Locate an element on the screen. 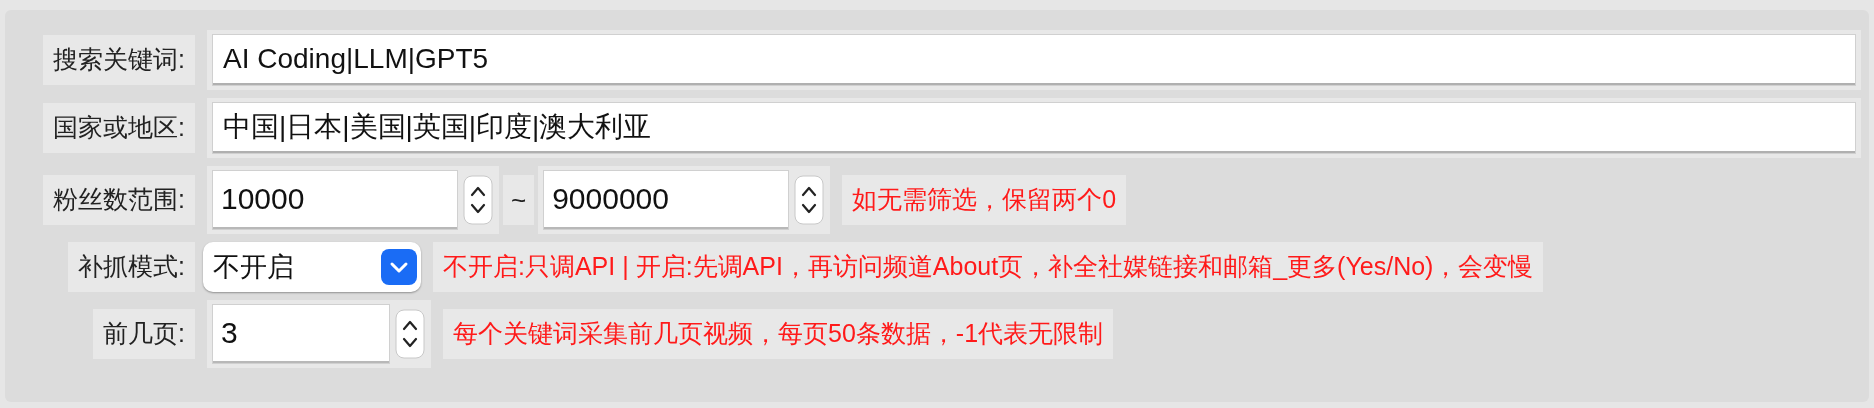 The image size is (1874, 408). number-field: 3 is located at coordinates (301, 334).